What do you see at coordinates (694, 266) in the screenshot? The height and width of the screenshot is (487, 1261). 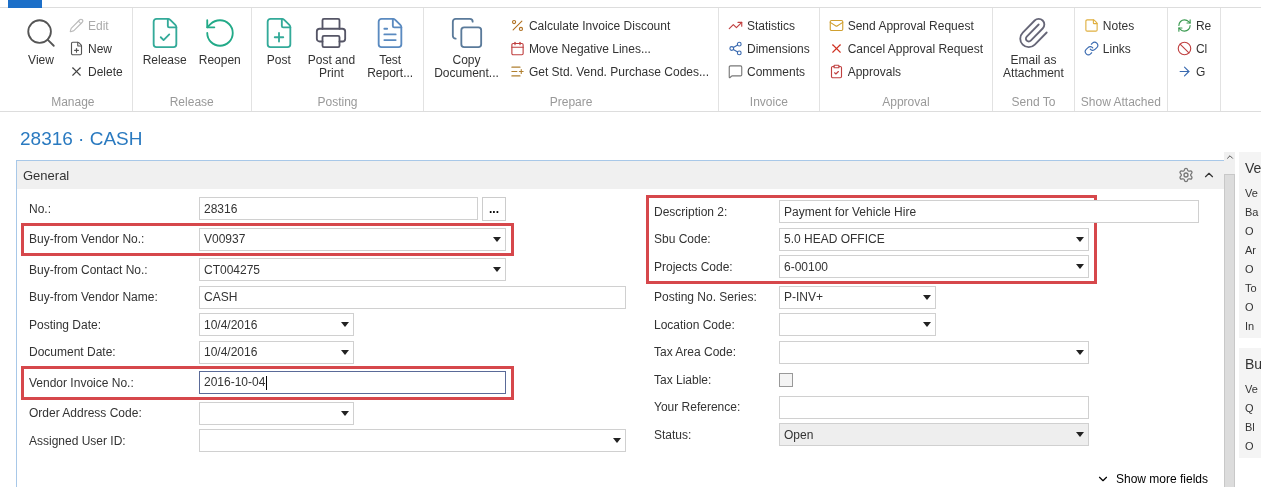 I see `field-label: Projects Code:` at bounding box center [694, 266].